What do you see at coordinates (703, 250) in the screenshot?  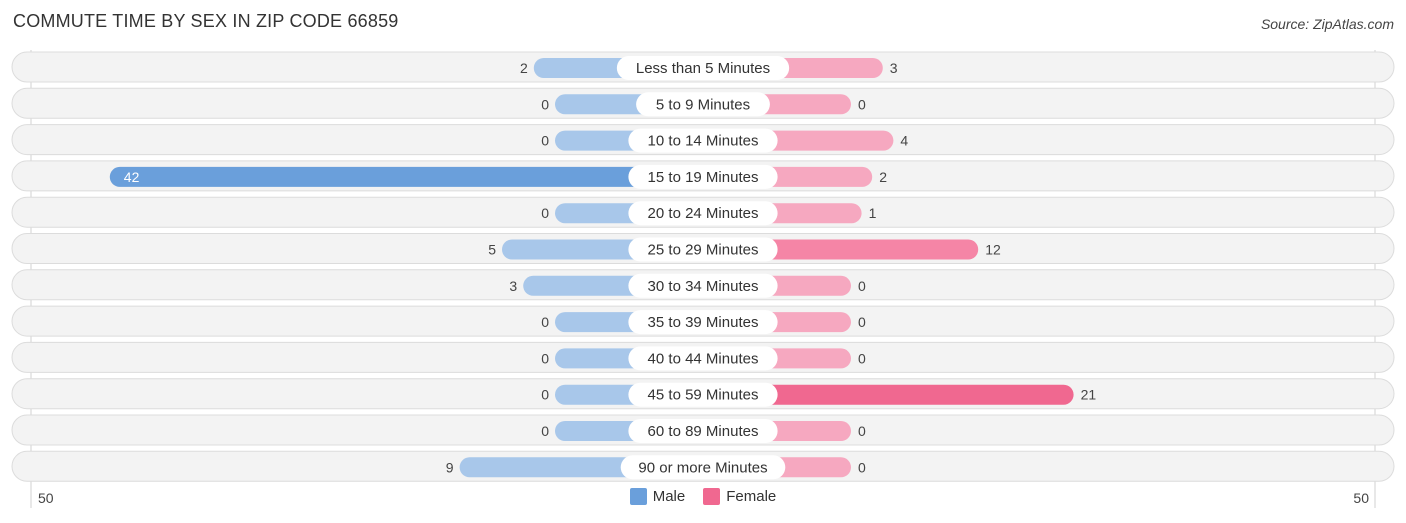 I see `category-label: 25 to 29 Minutes` at bounding box center [703, 250].